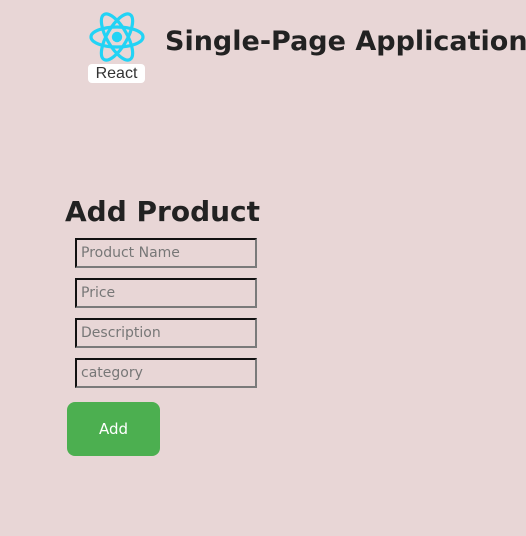 This screenshot has width=526, height=536. What do you see at coordinates (113, 429) in the screenshot?
I see `add-button: Add` at bounding box center [113, 429].